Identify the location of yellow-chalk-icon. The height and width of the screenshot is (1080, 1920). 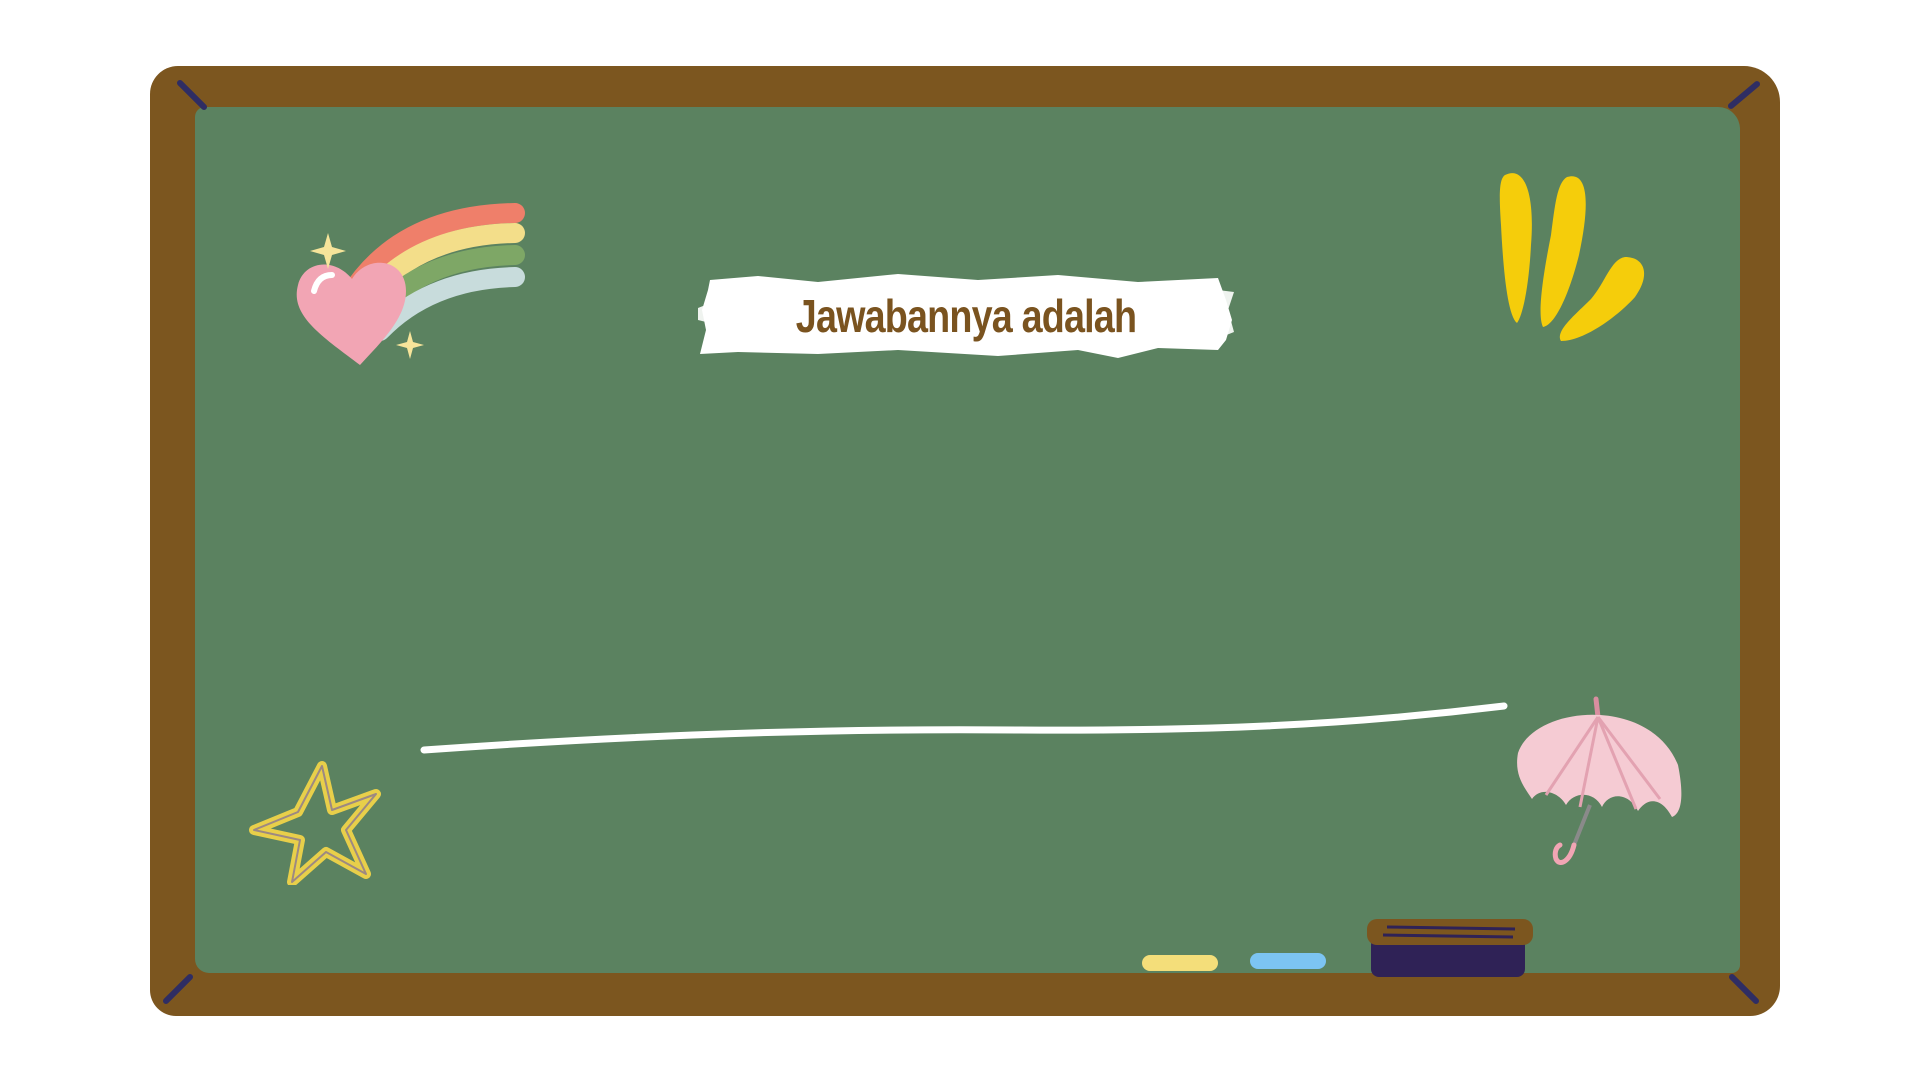
(1180, 963).